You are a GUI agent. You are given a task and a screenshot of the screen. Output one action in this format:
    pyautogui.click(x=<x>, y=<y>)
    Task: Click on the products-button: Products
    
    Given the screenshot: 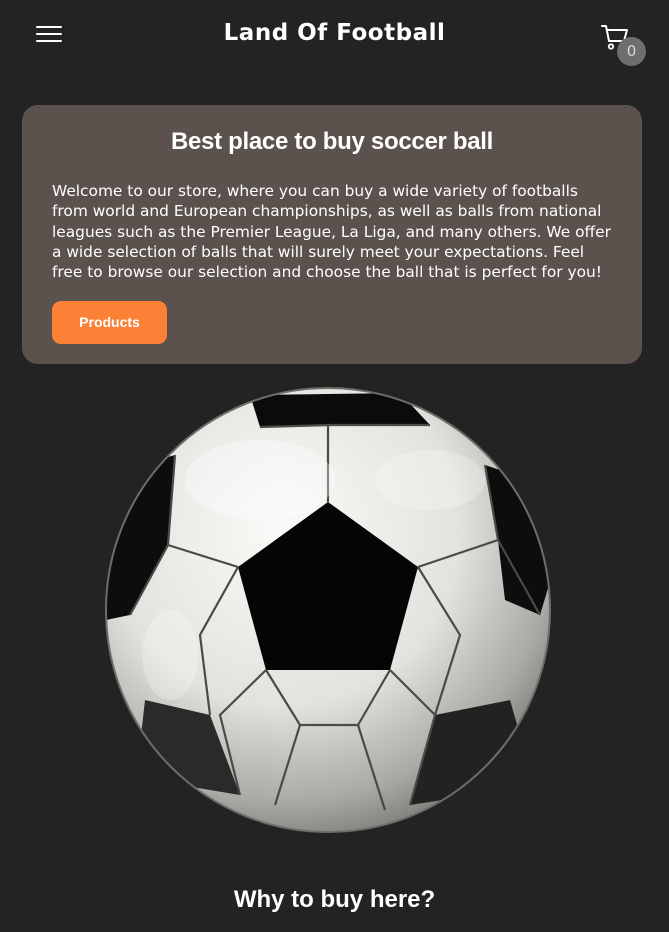 What is the action you would take?
    pyautogui.click(x=109, y=322)
    